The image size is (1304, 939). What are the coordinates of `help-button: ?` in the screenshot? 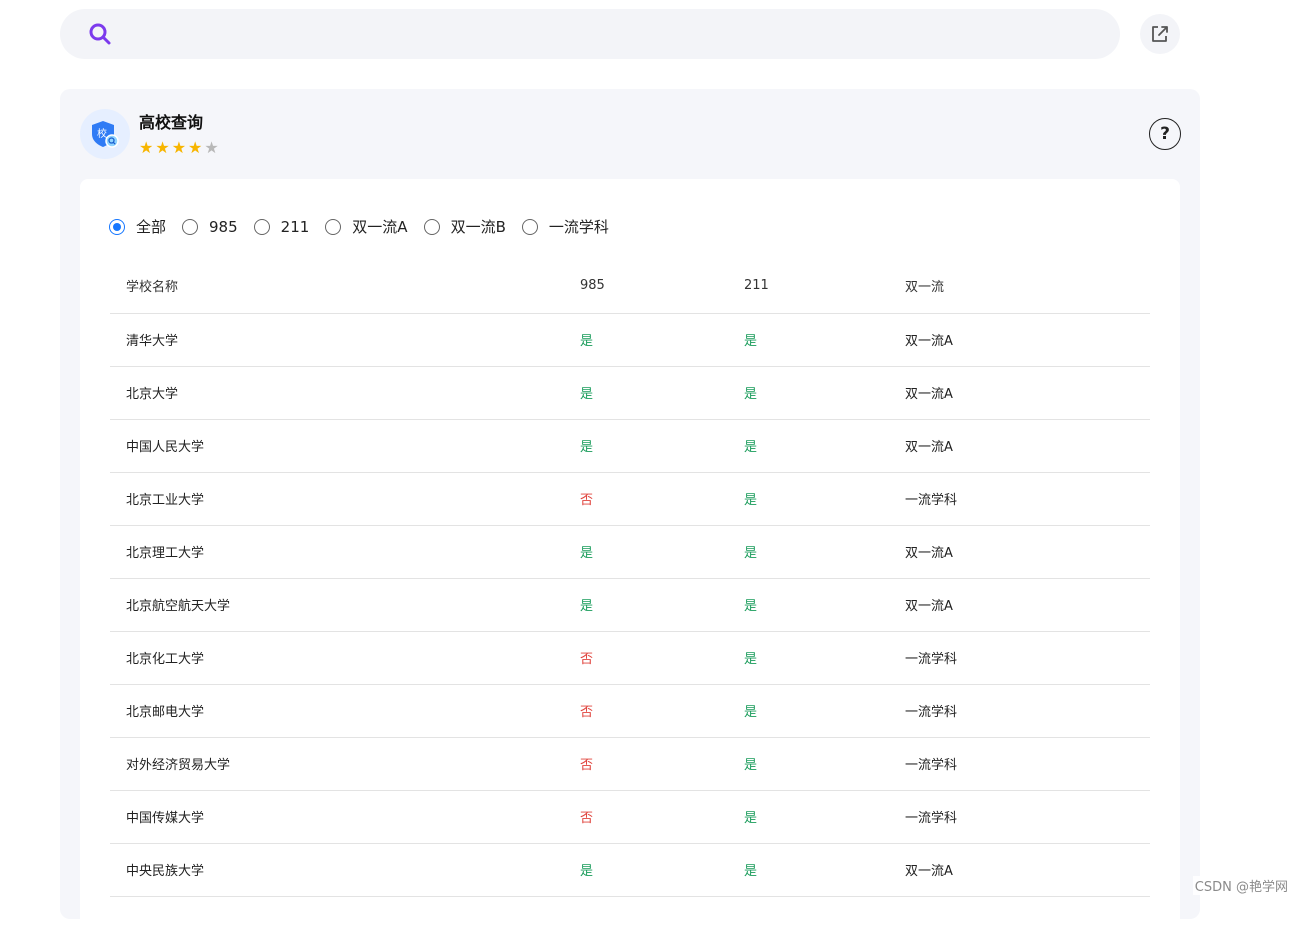 It's located at (1165, 134).